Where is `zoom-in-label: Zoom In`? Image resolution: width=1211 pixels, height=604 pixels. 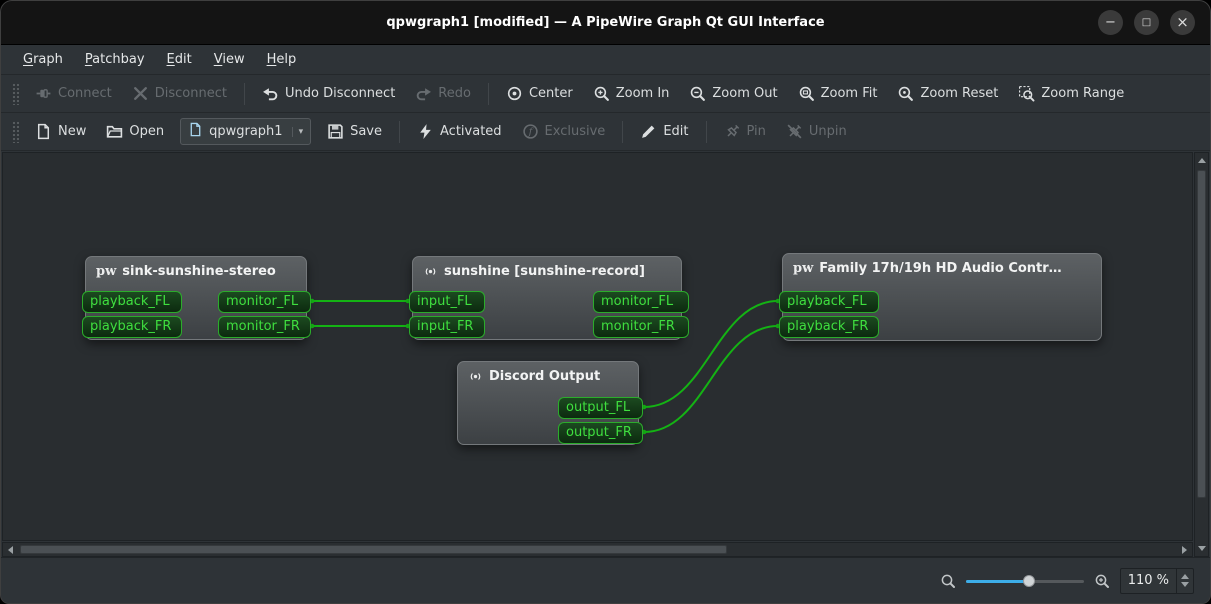 zoom-in-label: Zoom In is located at coordinates (642, 93).